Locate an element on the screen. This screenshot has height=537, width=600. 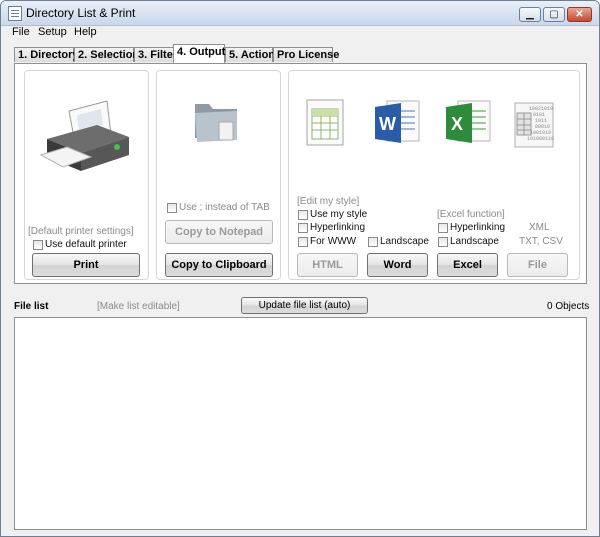
svg-text: X is located at coordinates (457, 124).